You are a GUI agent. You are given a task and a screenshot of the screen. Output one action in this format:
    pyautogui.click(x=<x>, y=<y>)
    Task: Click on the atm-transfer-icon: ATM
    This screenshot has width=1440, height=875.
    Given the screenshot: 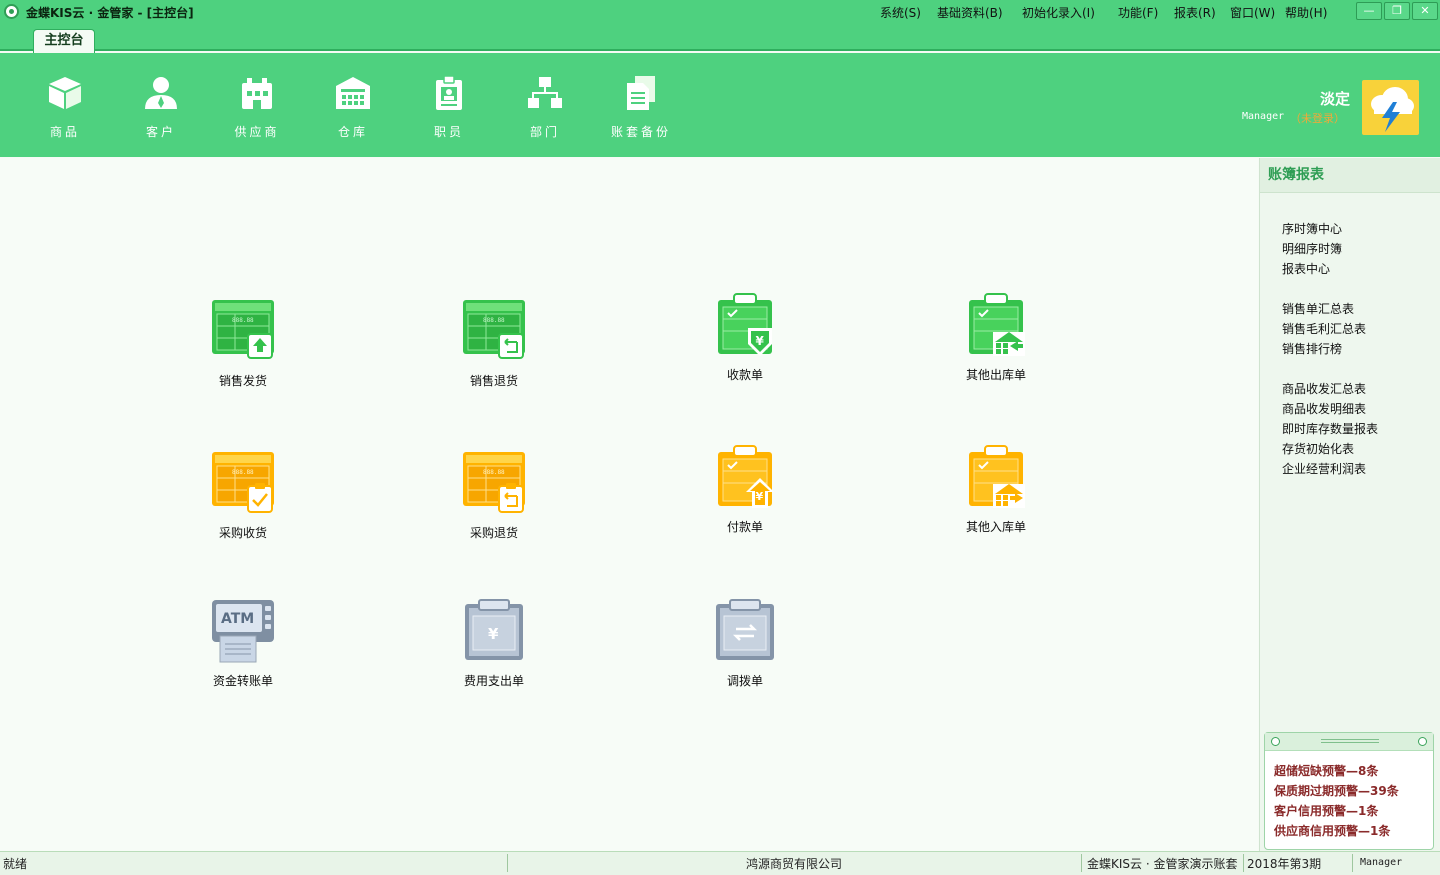 What is the action you would take?
    pyautogui.click(x=243, y=631)
    